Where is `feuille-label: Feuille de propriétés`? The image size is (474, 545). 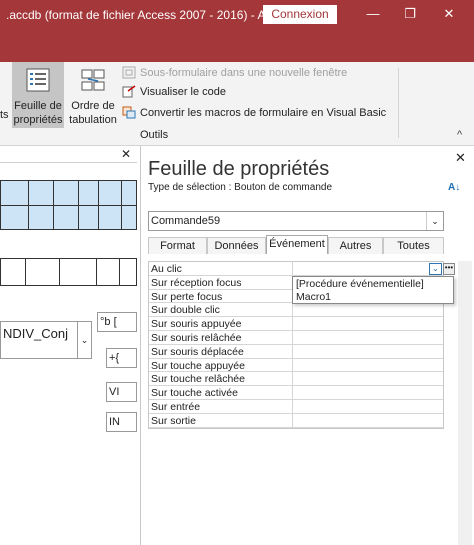
feuille-label: Feuille de propriétés is located at coordinates (38, 113).